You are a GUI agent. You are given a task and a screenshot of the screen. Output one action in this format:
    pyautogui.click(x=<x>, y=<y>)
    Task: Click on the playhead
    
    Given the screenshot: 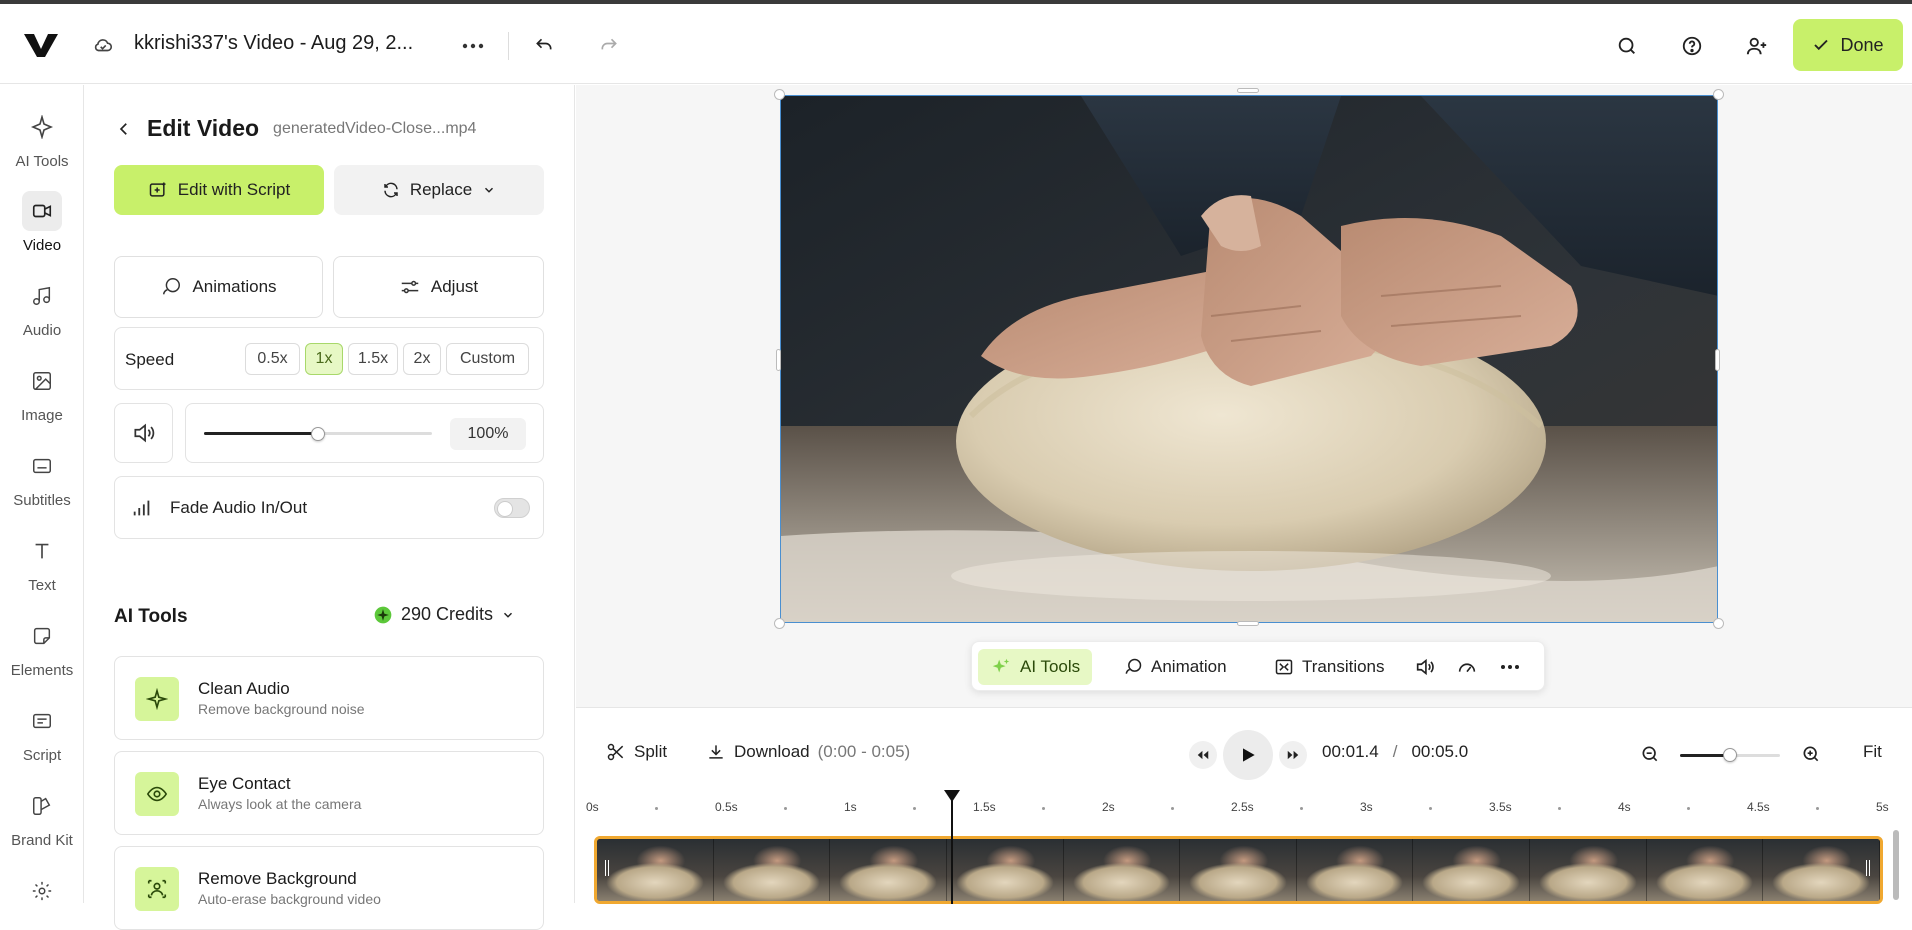 What is the action you would take?
    pyautogui.click(x=952, y=850)
    